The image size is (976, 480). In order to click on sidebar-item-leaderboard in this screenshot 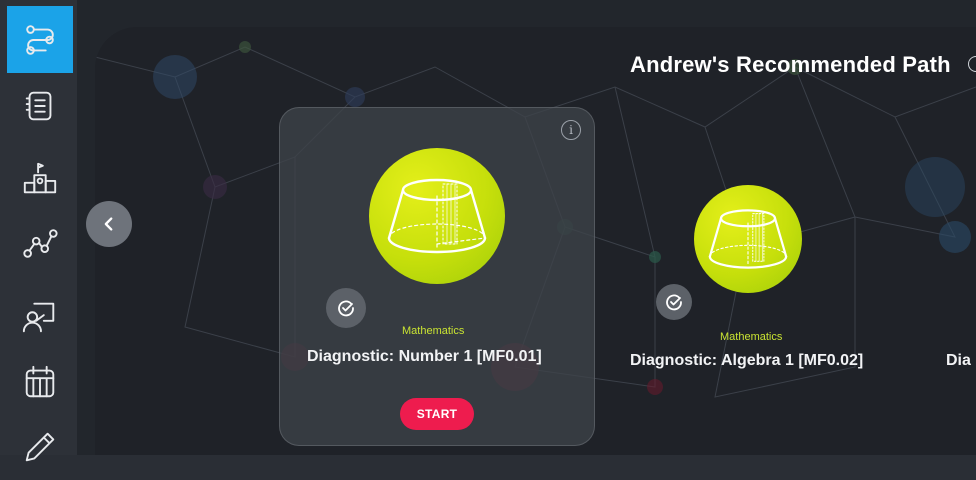, I will do `click(40, 179)`.